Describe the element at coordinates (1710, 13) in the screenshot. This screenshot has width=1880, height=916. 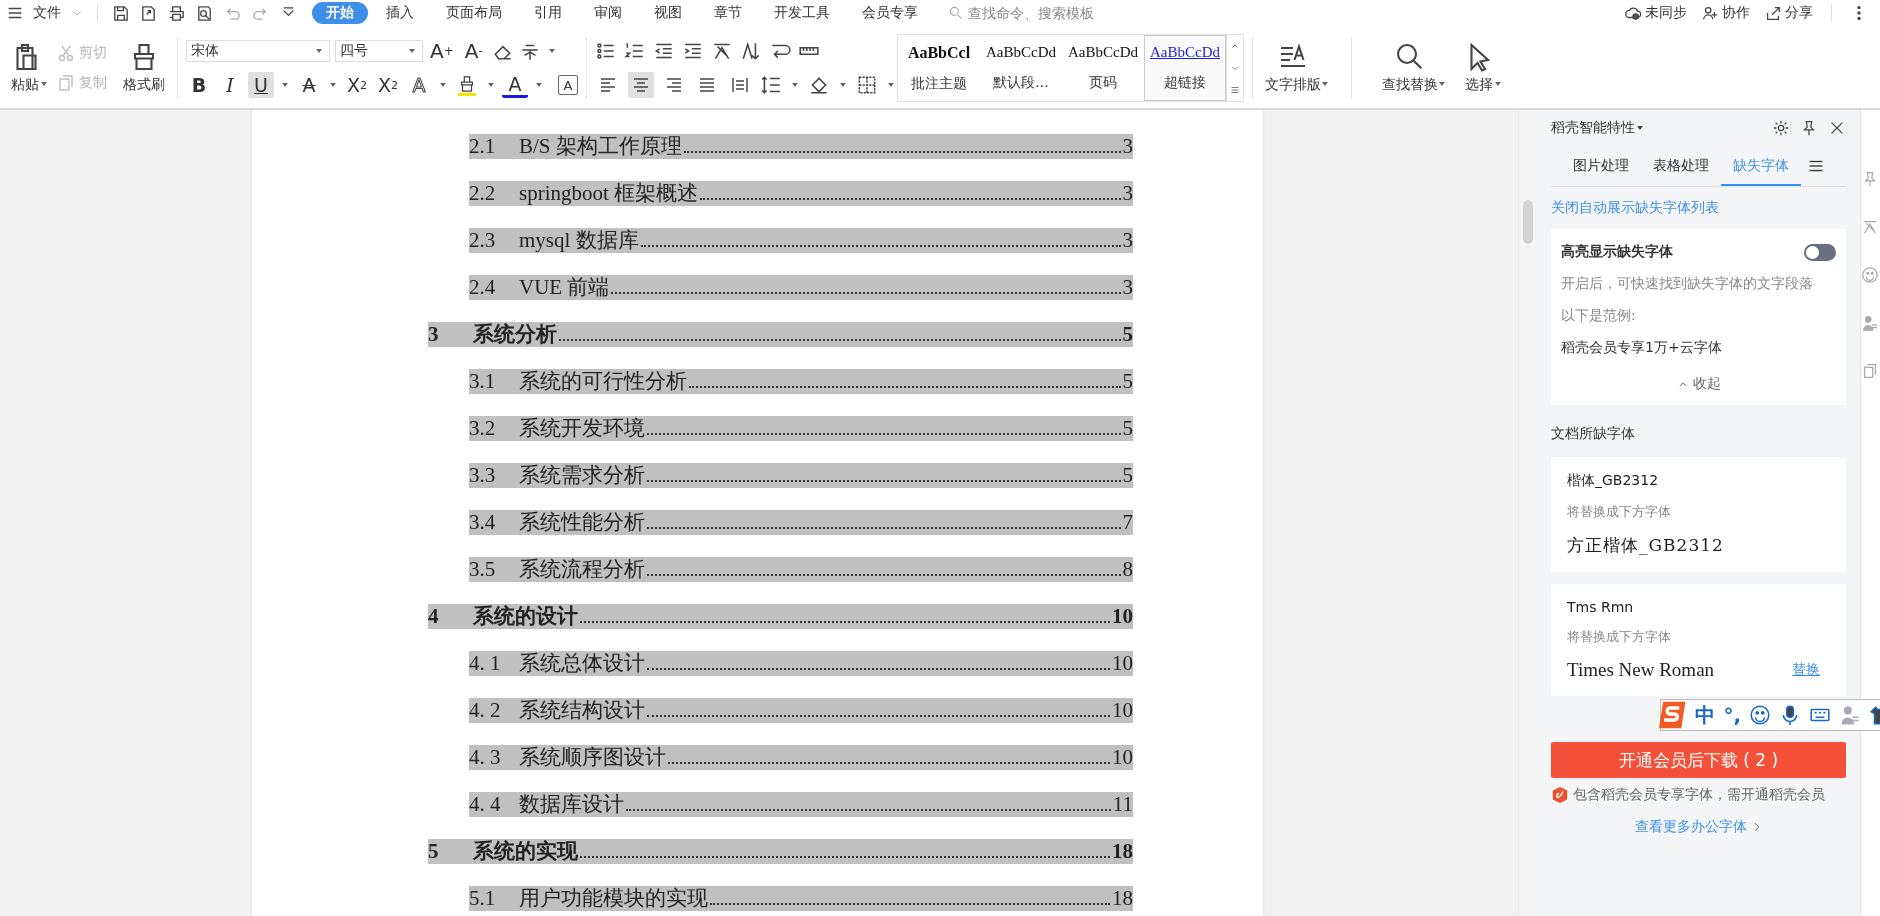
I see `add-person-icon` at that location.